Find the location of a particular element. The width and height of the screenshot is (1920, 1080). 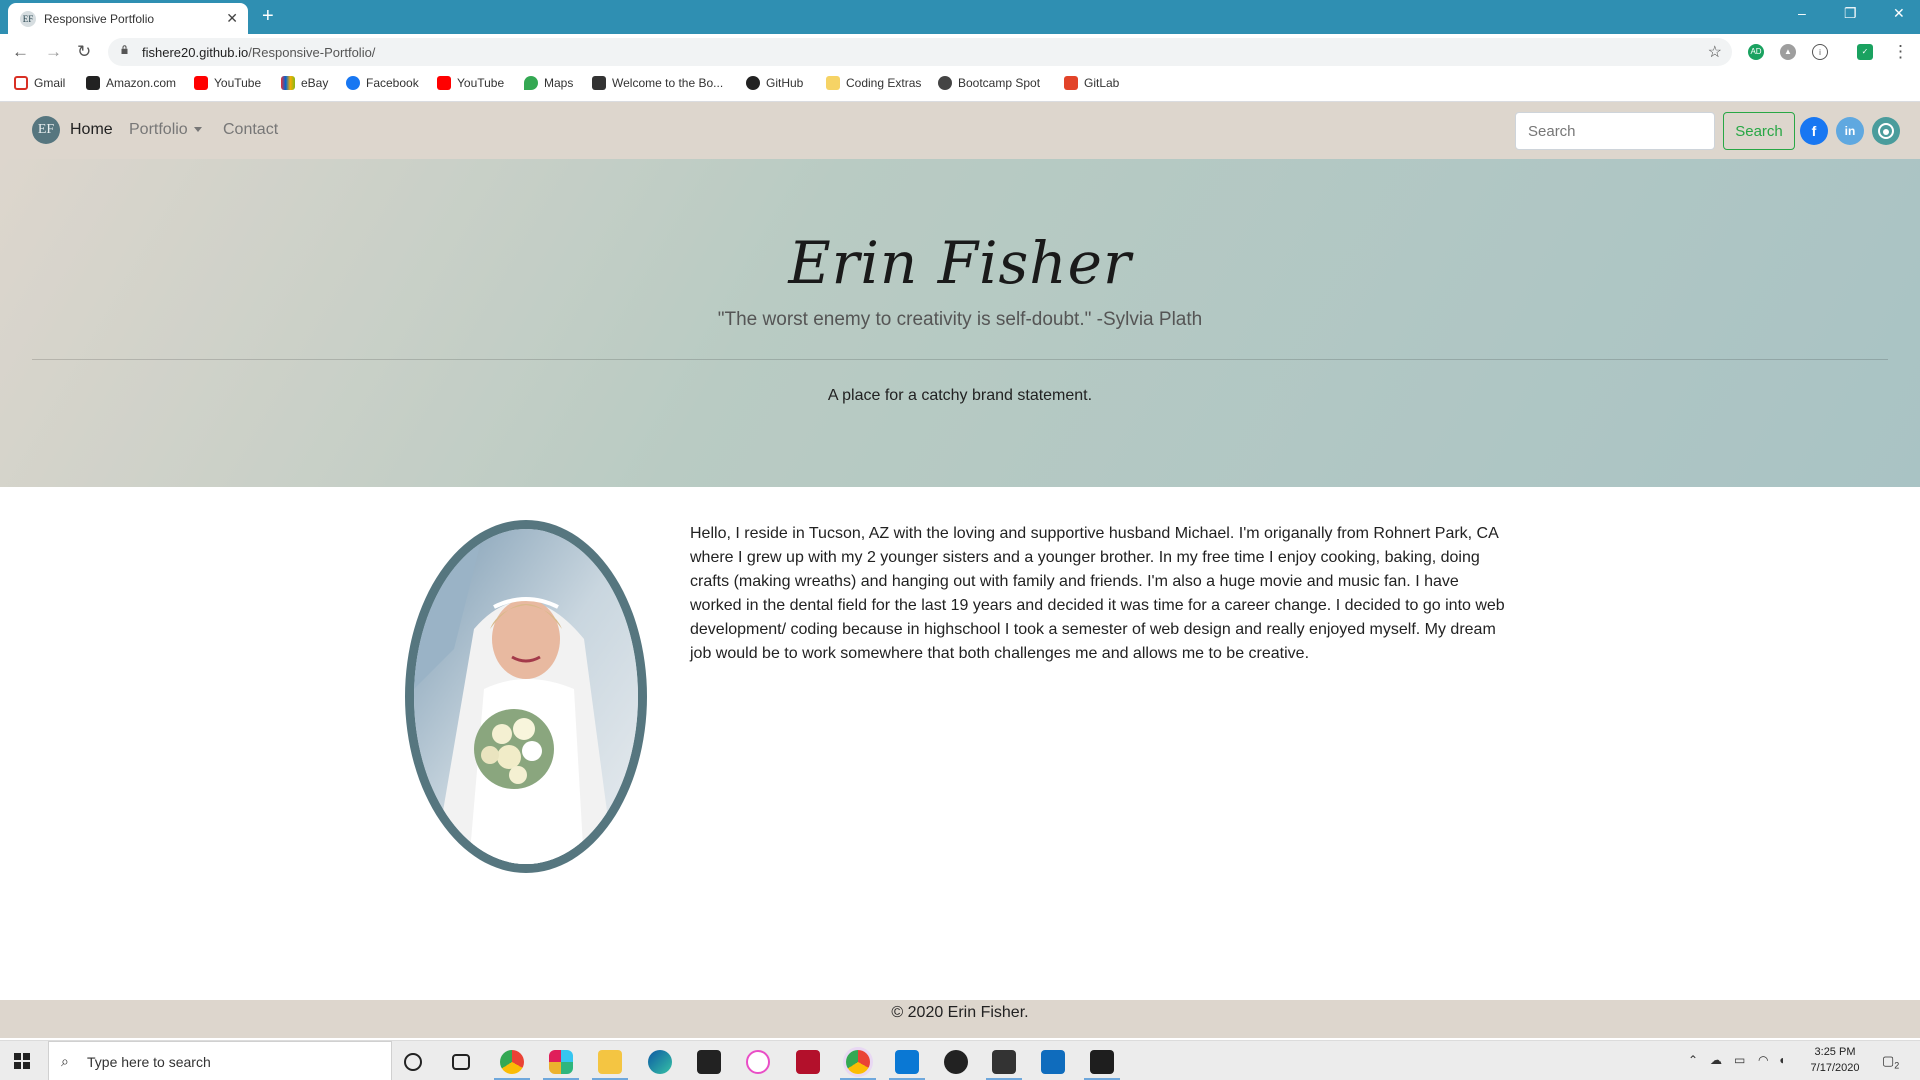

taskbar-search-input: ⌕ Type here to search is located at coordinates (220, 1060).